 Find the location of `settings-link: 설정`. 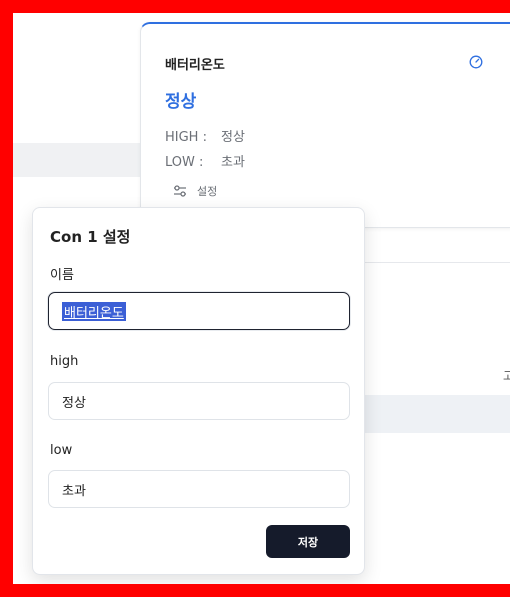

settings-link: 설정 is located at coordinates (195, 191).